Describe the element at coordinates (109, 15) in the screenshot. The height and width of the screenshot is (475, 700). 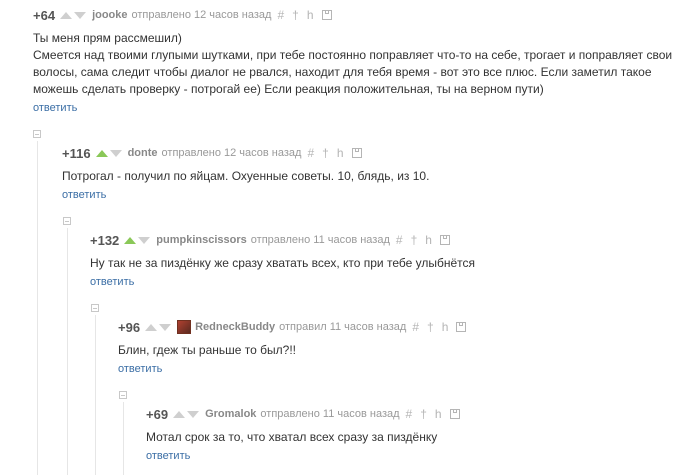
I see `comment-author: joooke` at that location.